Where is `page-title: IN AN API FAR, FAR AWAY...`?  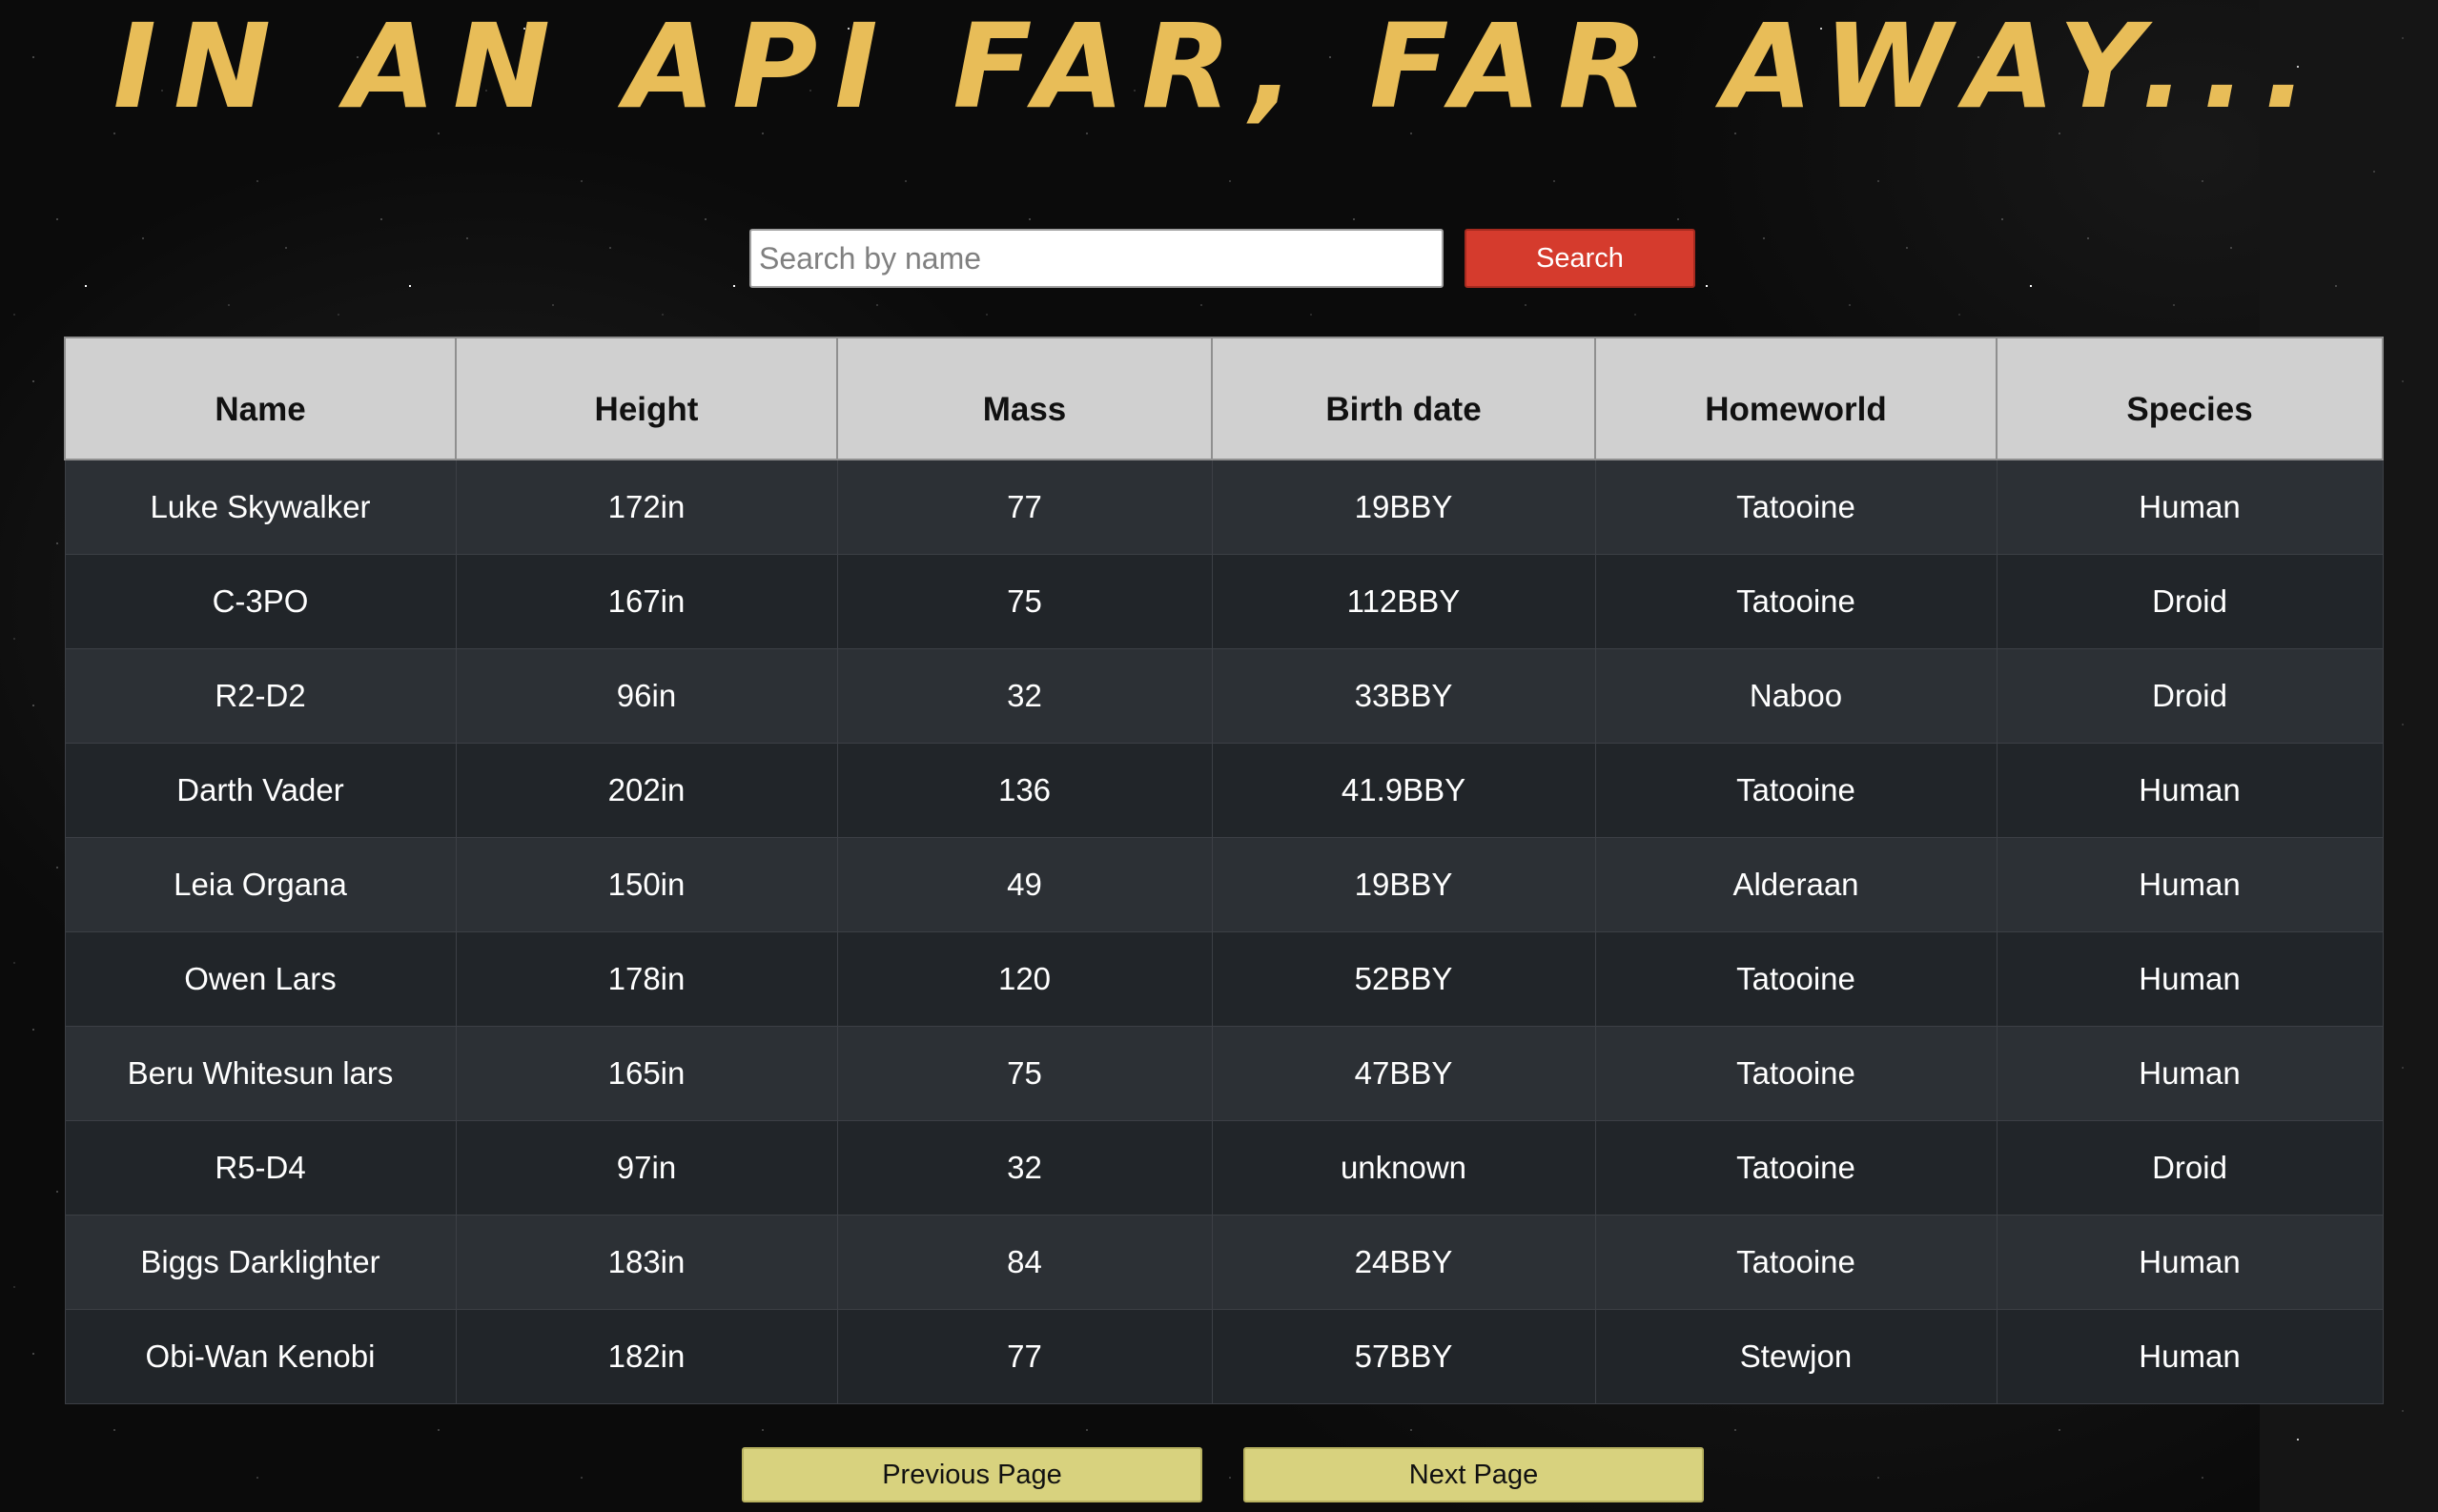 page-title: IN AN API FAR, FAR AWAY... is located at coordinates (1219, 67).